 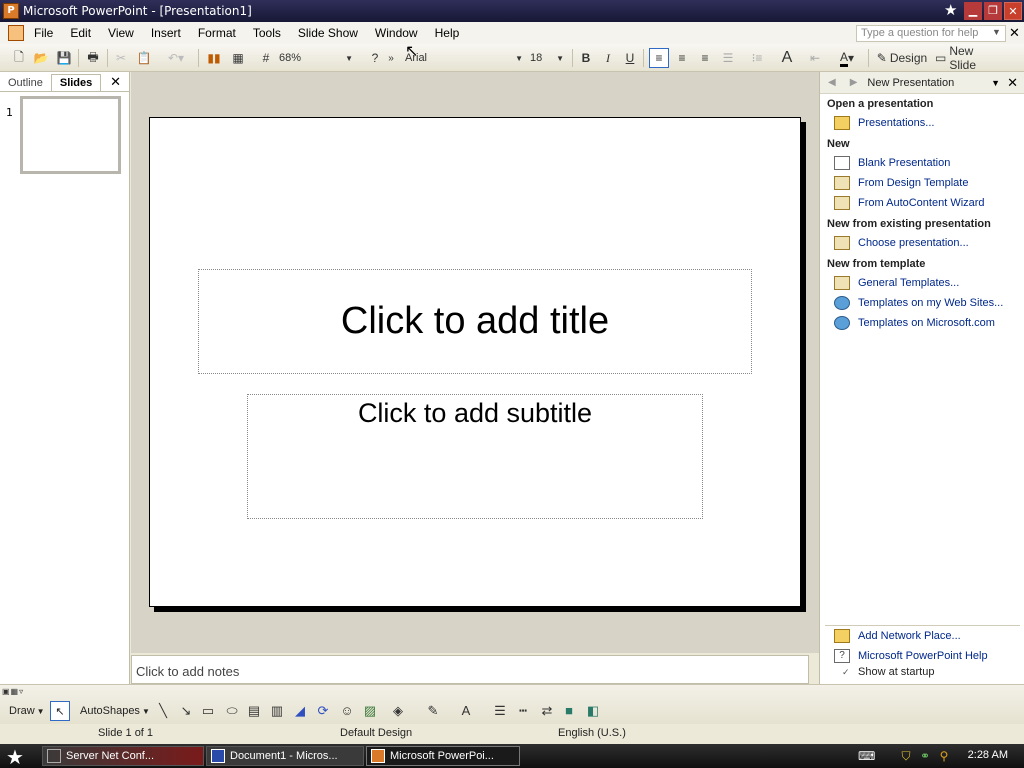 What do you see at coordinates (969, 58) in the screenshot?
I see `new-slide-button: ▭ New Slide` at bounding box center [969, 58].